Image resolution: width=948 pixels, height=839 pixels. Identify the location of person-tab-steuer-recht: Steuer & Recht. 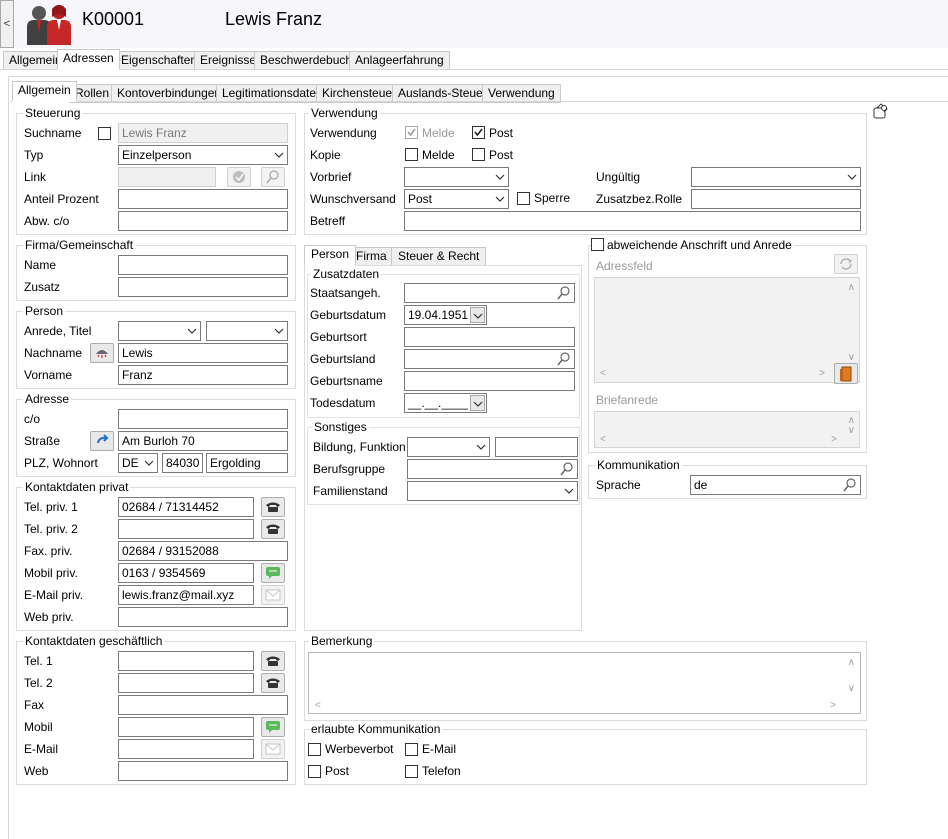
(439, 256).